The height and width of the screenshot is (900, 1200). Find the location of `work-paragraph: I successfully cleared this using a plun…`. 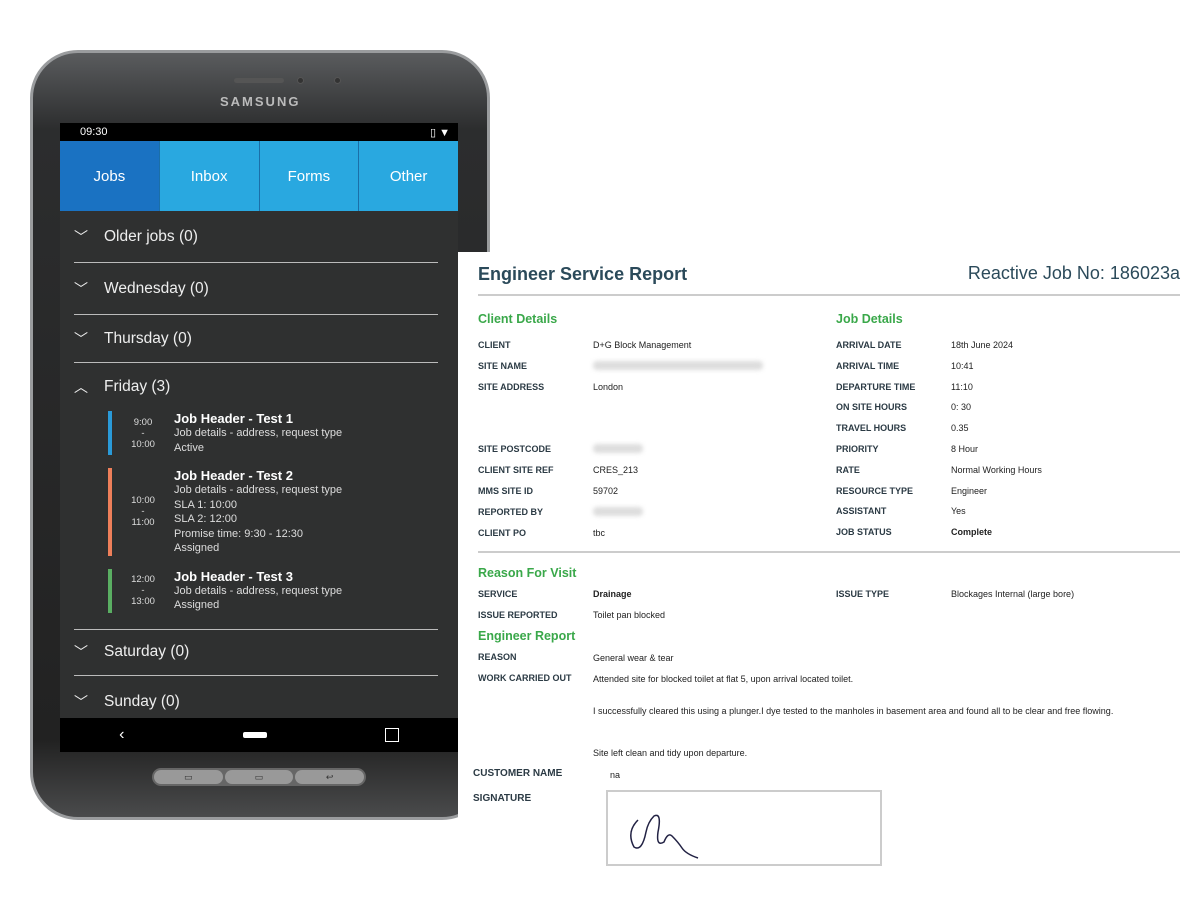

work-paragraph: I successfully cleared this using a plun… is located at coordinates (853, 711).